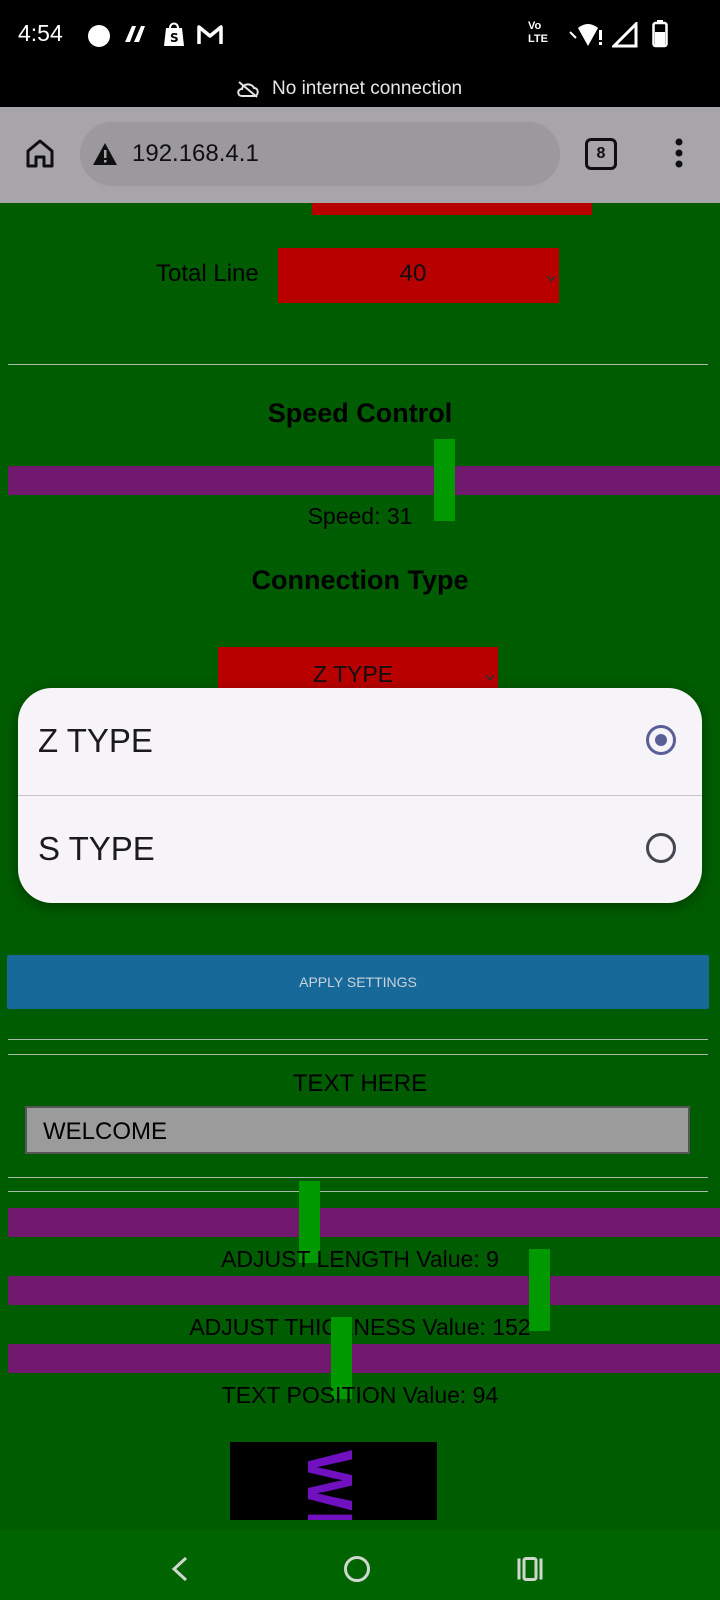 Image resolution: width=720 pixels, height=1600 pixels. What do you see at coordinates (357, 1569) in the screenshot?
I see `home-nav-icon` at bounding box center [357, 1569].